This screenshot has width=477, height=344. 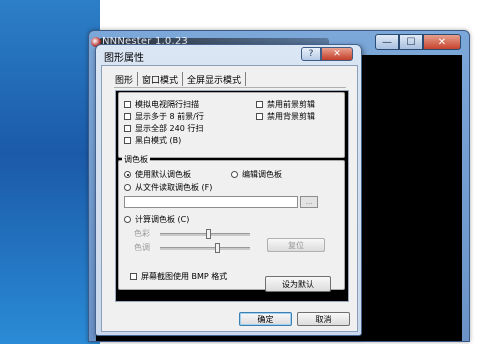 I want to click on checkbox-label: 屏幕截图使用 BMP 格式, so click(x=184, y=276).